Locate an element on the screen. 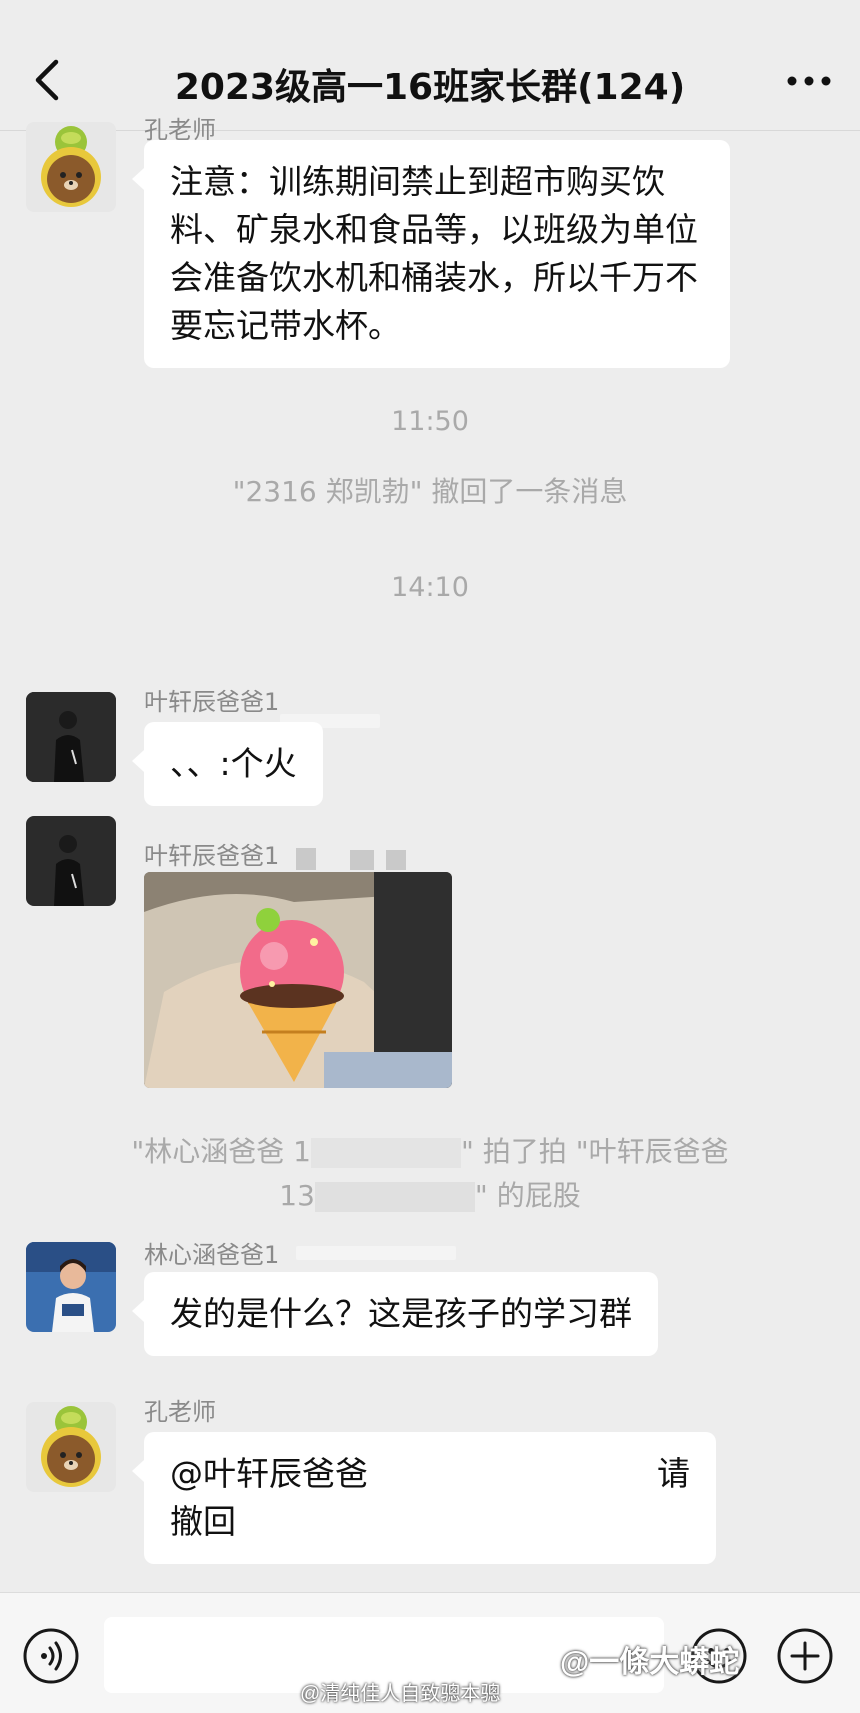 This screenshot has height=1713, width=860. voice-button is located at coordinates (51, 1656).